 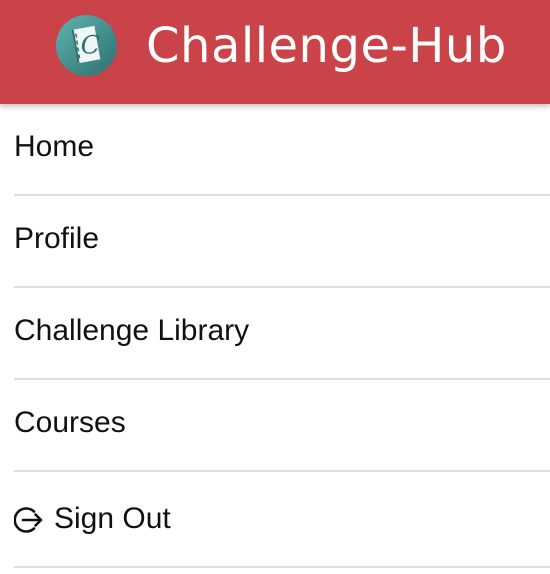 What do you see at coordinates (70, 422) in the screenshot?
I see `menu-item-label: Courses` at bounding box center [70, 422].